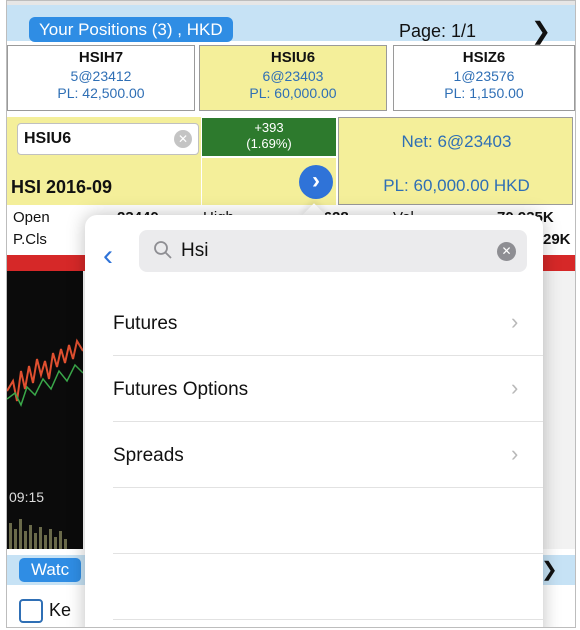 Image resolution: width=580 pixels, height=630 pixels. What do you see at coordinates (145, 323) in the screenshot?
I see `menu-item-label: Futures` at bounding box center [145, 323].